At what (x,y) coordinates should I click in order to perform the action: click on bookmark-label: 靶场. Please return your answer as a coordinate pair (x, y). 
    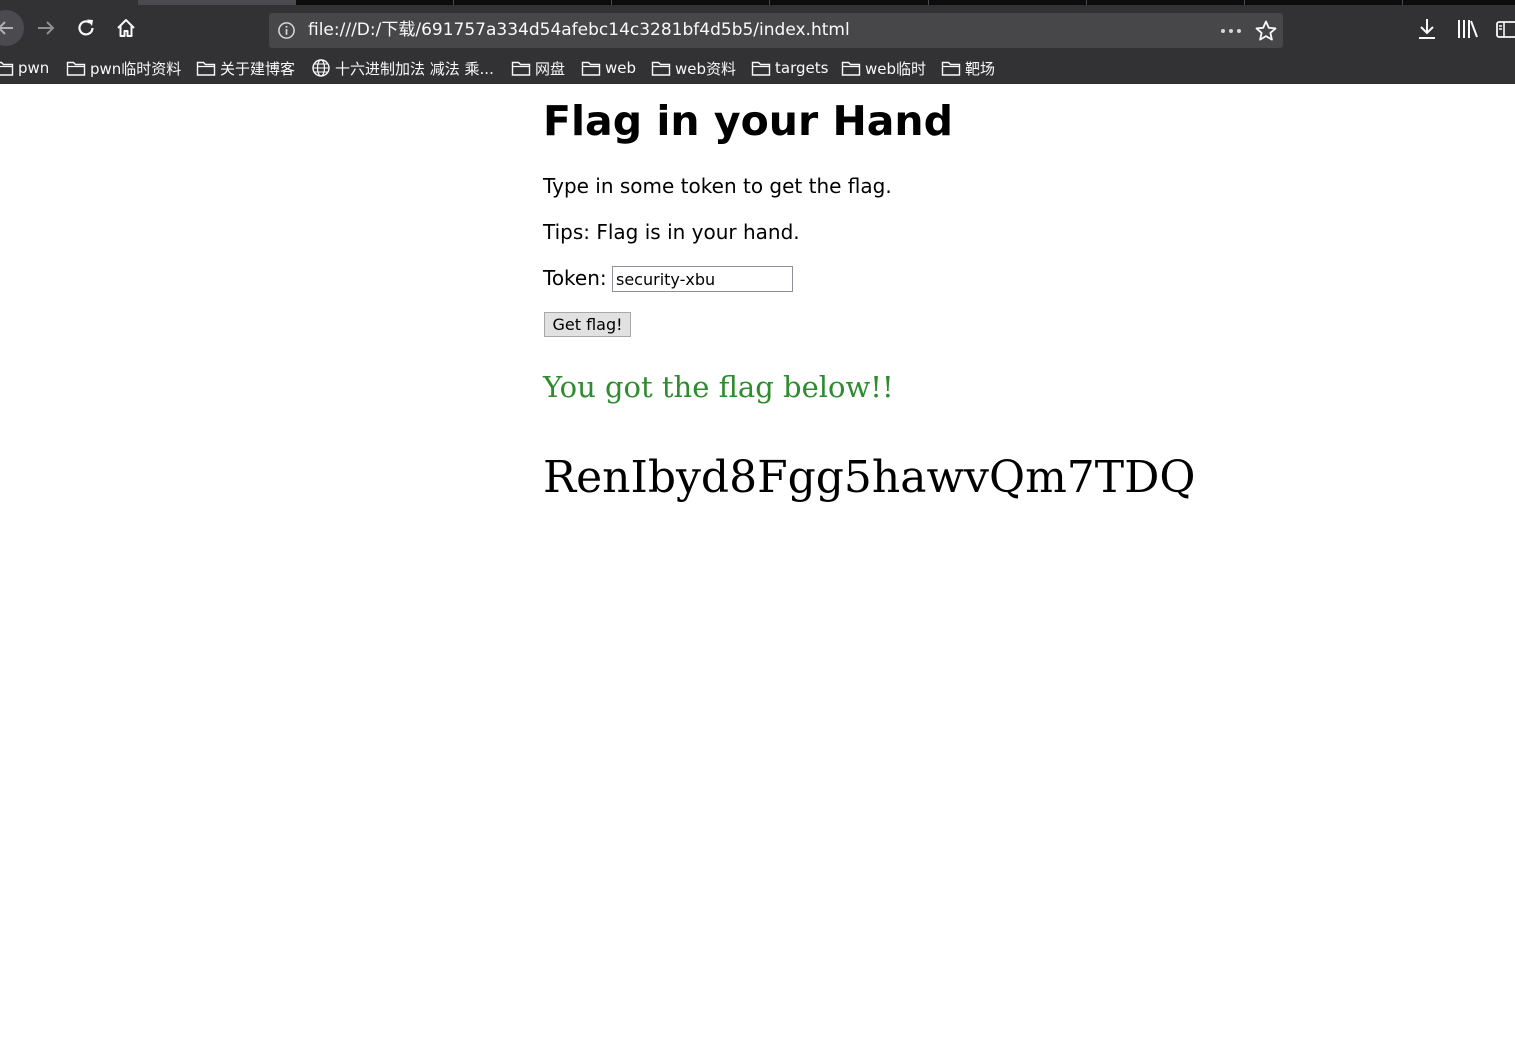
    Looking at the image, I should click on (980, 68).